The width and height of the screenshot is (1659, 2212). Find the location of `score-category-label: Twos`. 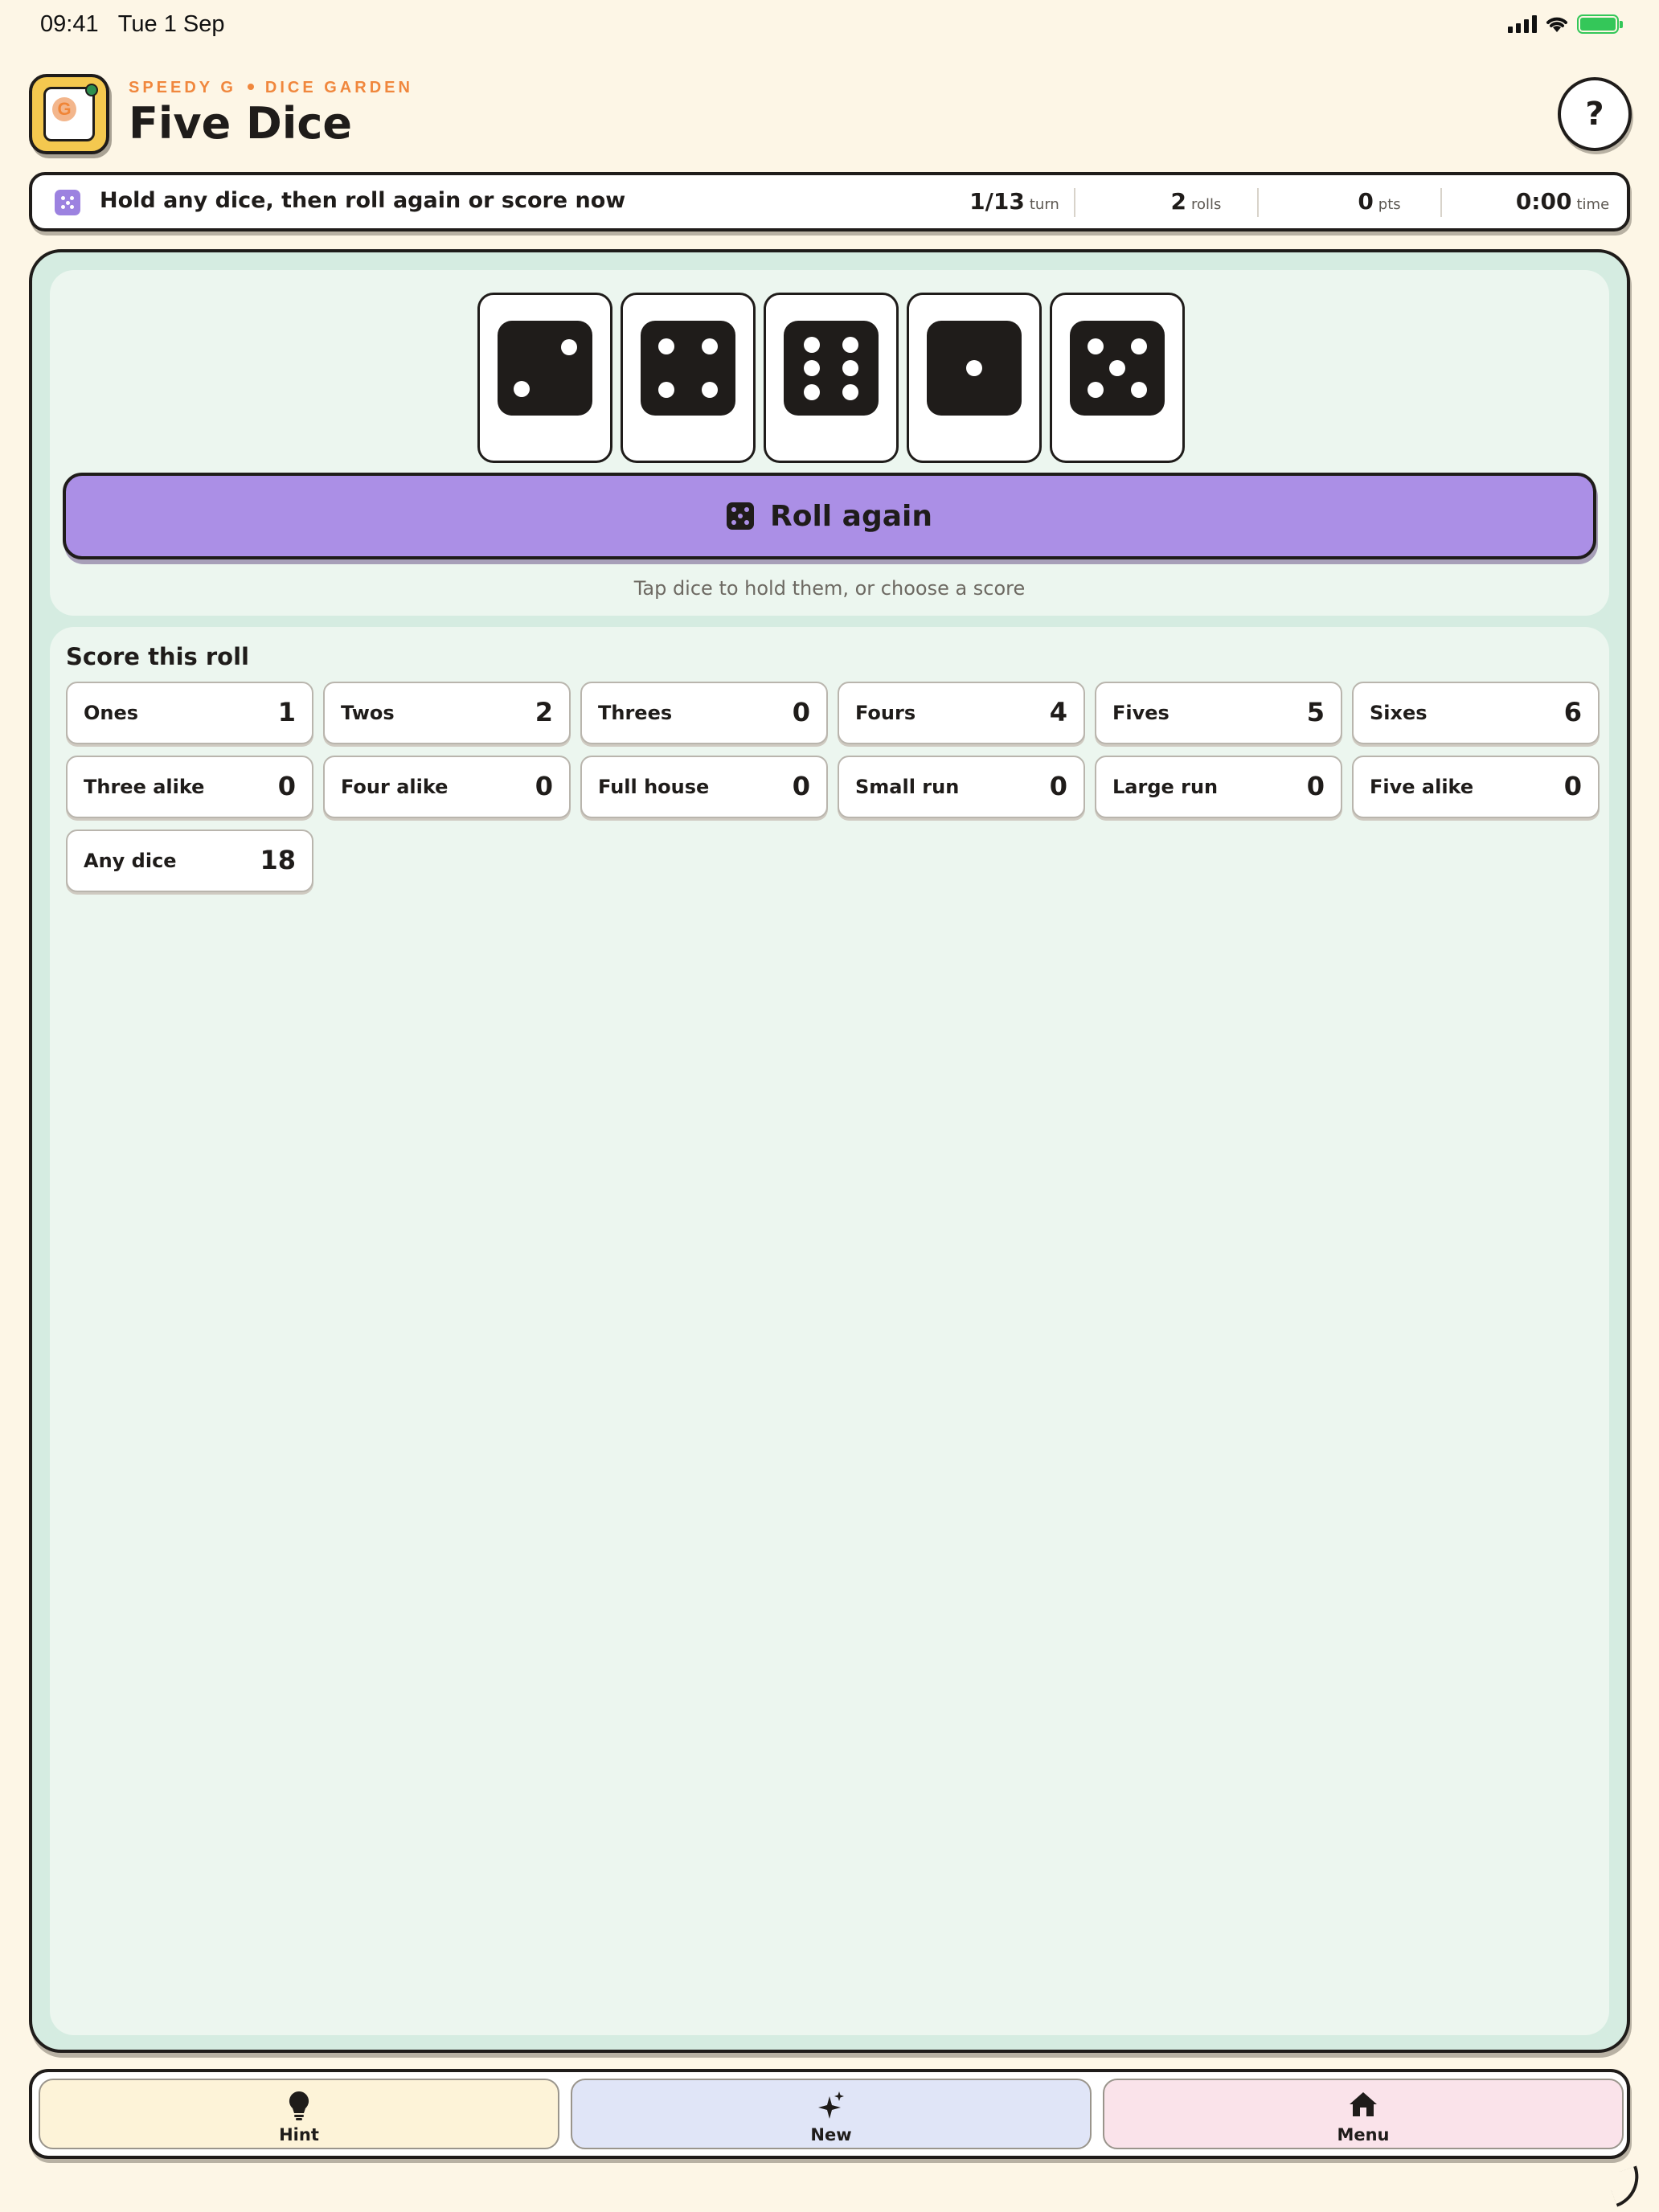

score-category-label: Twos is located at coordinates (368, 713).